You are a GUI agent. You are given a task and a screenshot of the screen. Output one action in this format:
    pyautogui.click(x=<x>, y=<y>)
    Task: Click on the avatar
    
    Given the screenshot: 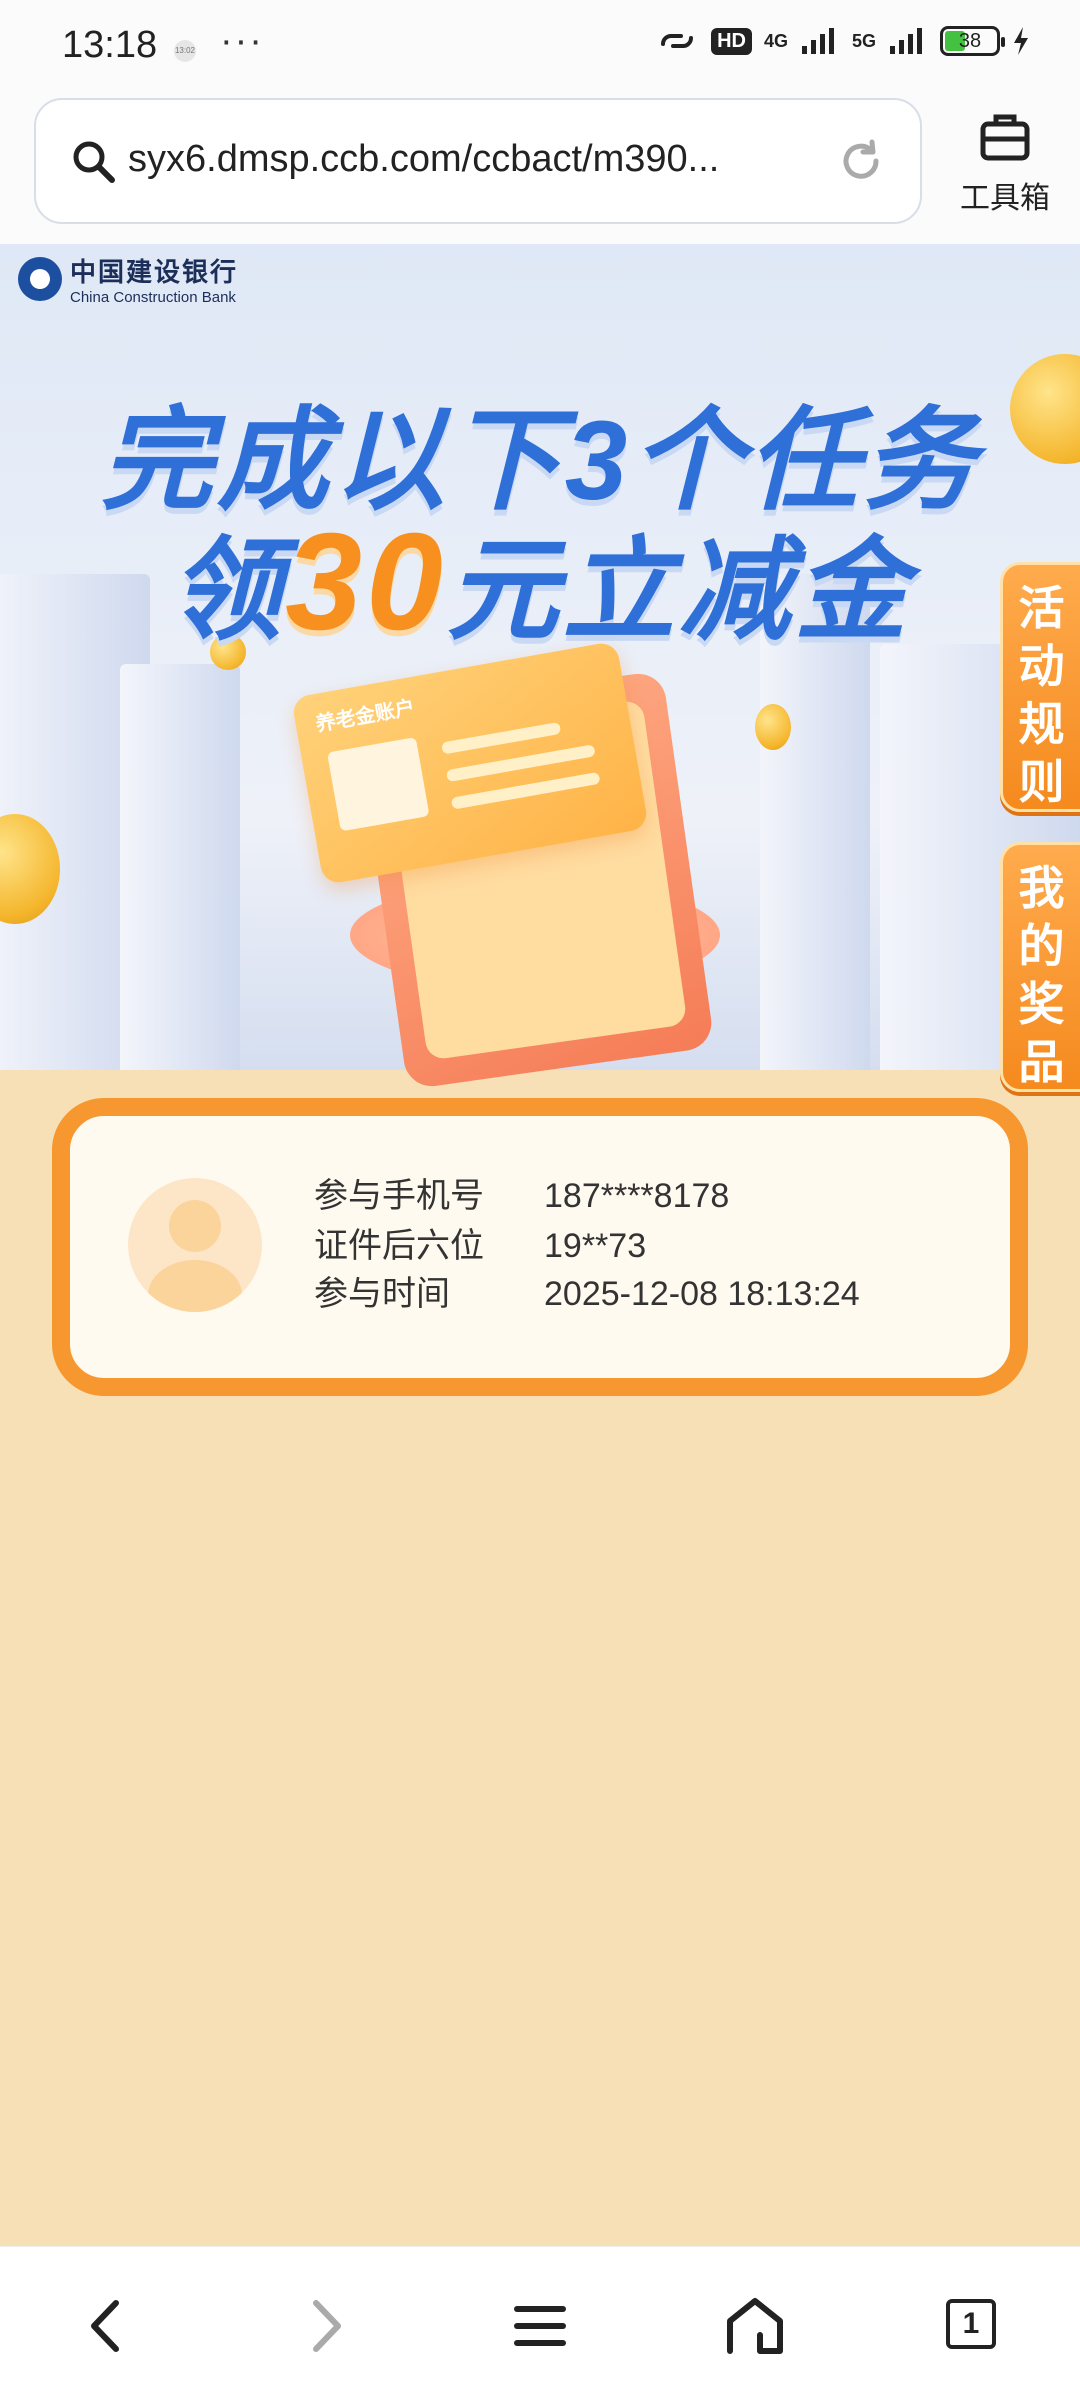 What is the action you would take?
    pyautogui.click(x=195, y=1245)
    